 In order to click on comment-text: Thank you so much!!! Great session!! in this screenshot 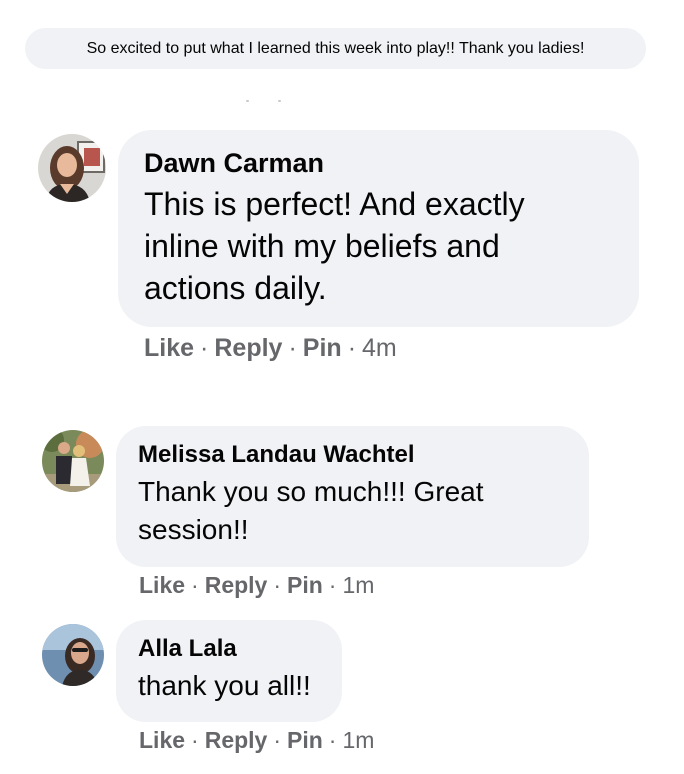, I will do `click(352, 511)`.